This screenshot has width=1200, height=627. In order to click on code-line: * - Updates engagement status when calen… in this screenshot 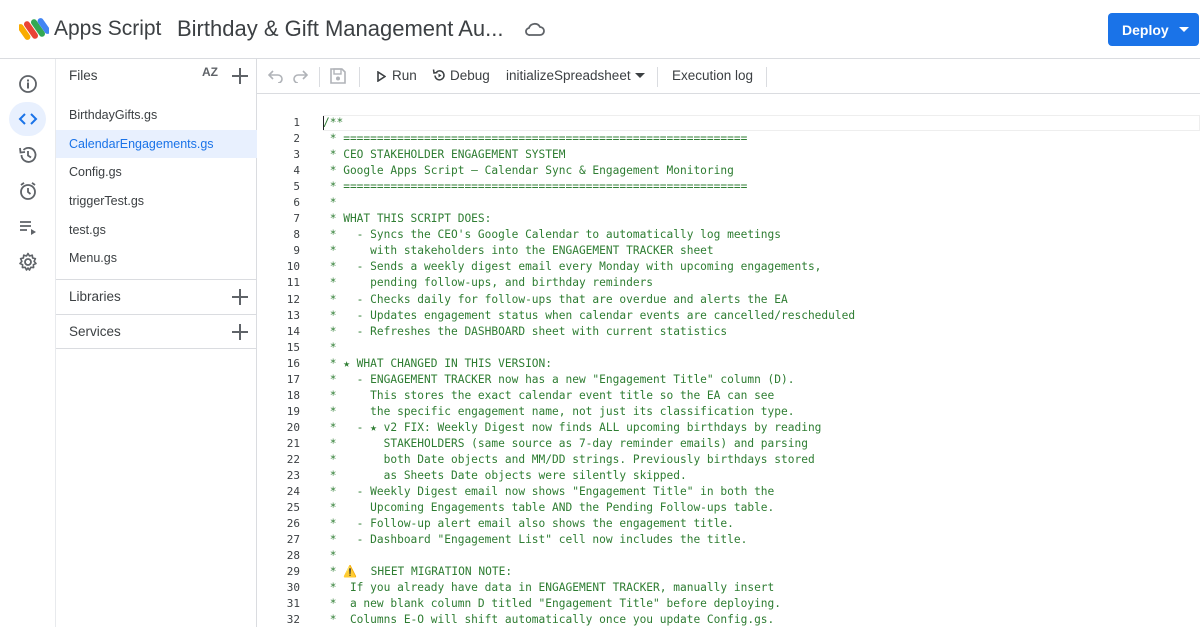, I will do `click(589, 316)`.